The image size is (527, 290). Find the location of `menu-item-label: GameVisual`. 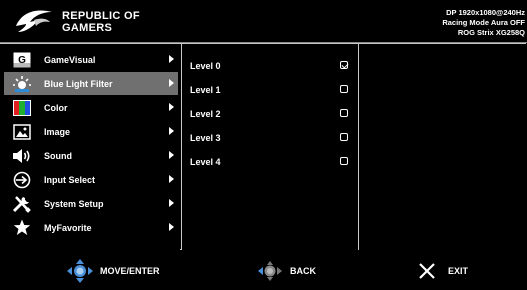

menu-item-label: GameVisual is located at coordinates (70, 59).